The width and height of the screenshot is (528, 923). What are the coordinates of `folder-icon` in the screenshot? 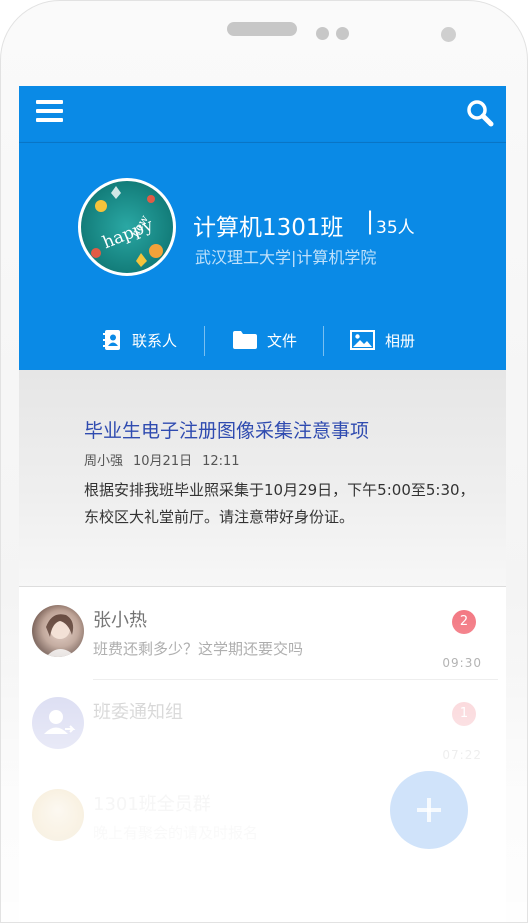 It's located at (245, 340).